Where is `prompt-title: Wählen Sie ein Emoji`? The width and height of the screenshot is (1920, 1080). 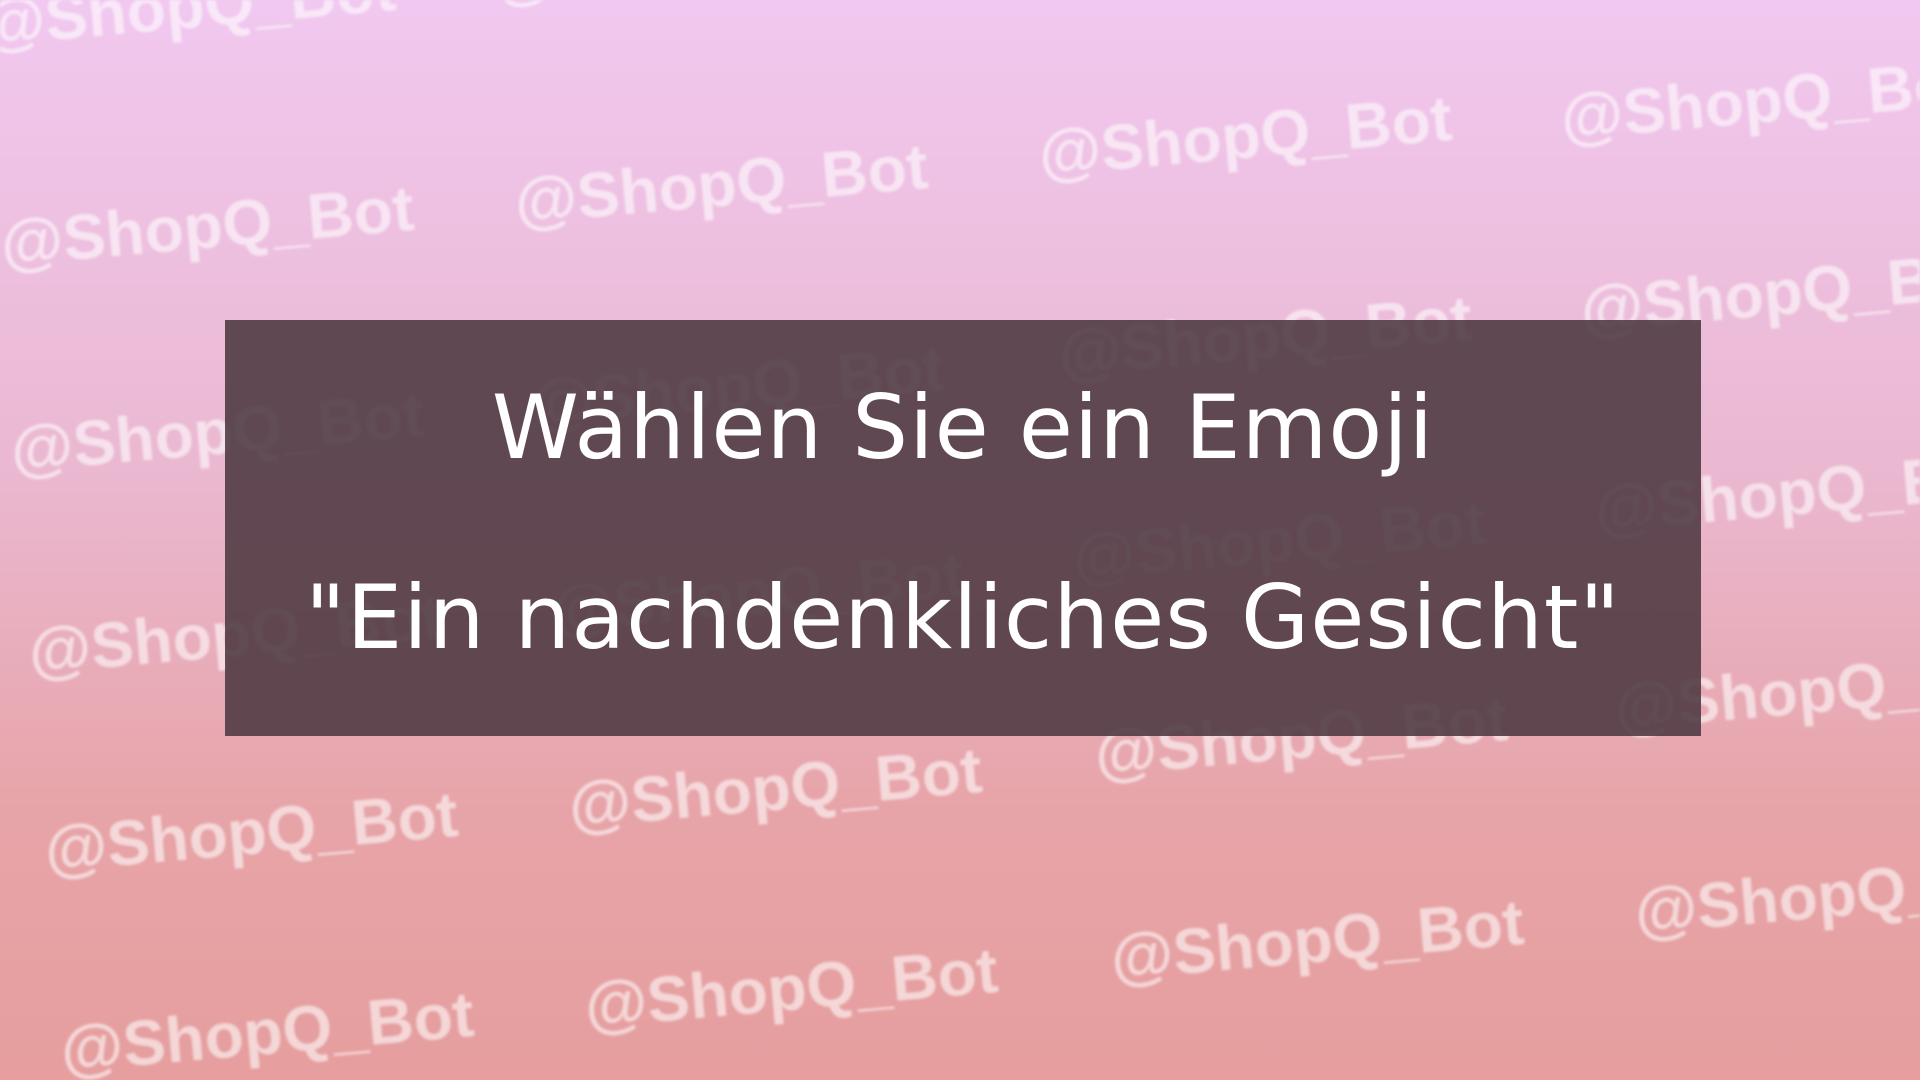 prompt-title: Wählen Sie ein Emoji is located at coordinates (963, 427).